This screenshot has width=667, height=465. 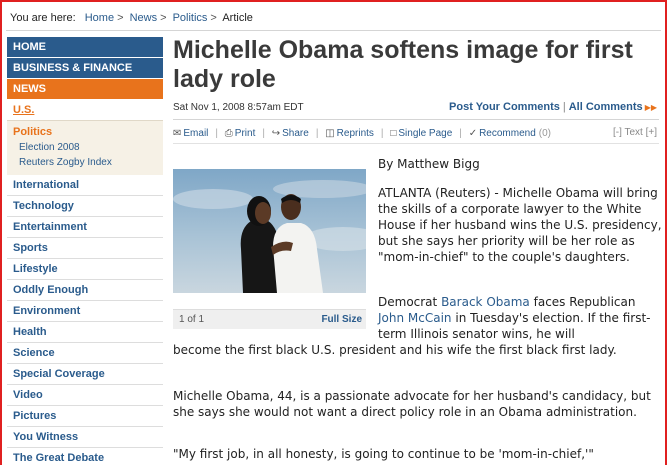 I want to click on nav-pictures: Pictures, so click(x=85, y=416).